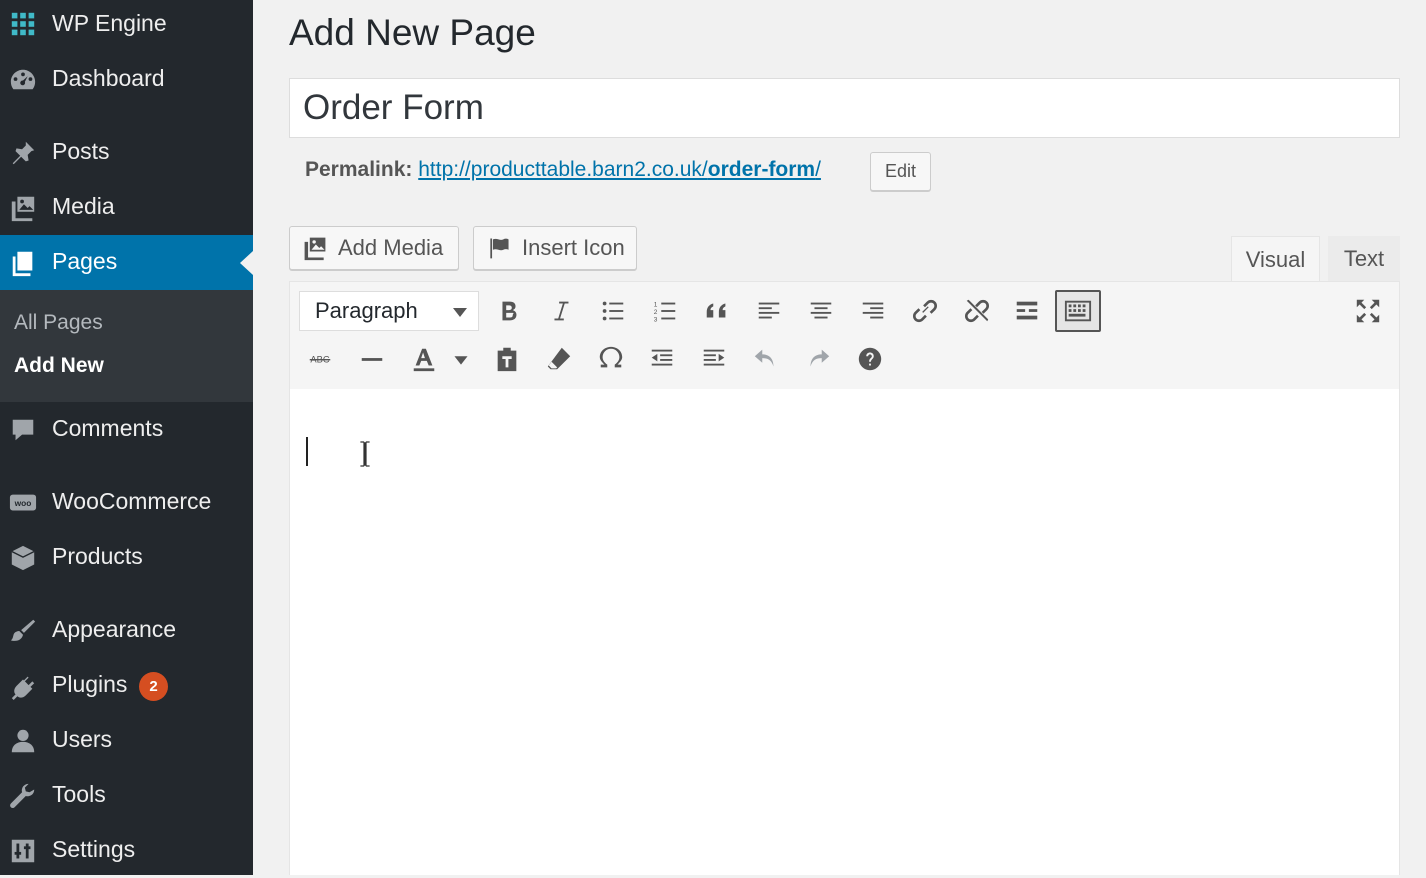 This screenshot has height=878, width=1426. Describe the element at coordinates (499, 248) in the screenshot. I see `flag-icon` at that location.